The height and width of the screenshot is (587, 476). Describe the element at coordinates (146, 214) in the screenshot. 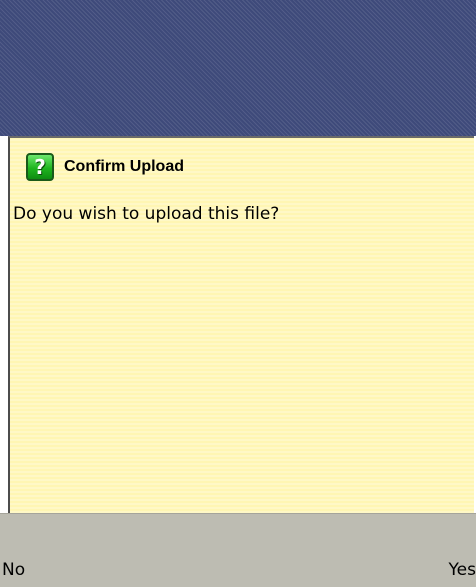

I see `dialog-message: Do you wish to upload this file?` at that location.